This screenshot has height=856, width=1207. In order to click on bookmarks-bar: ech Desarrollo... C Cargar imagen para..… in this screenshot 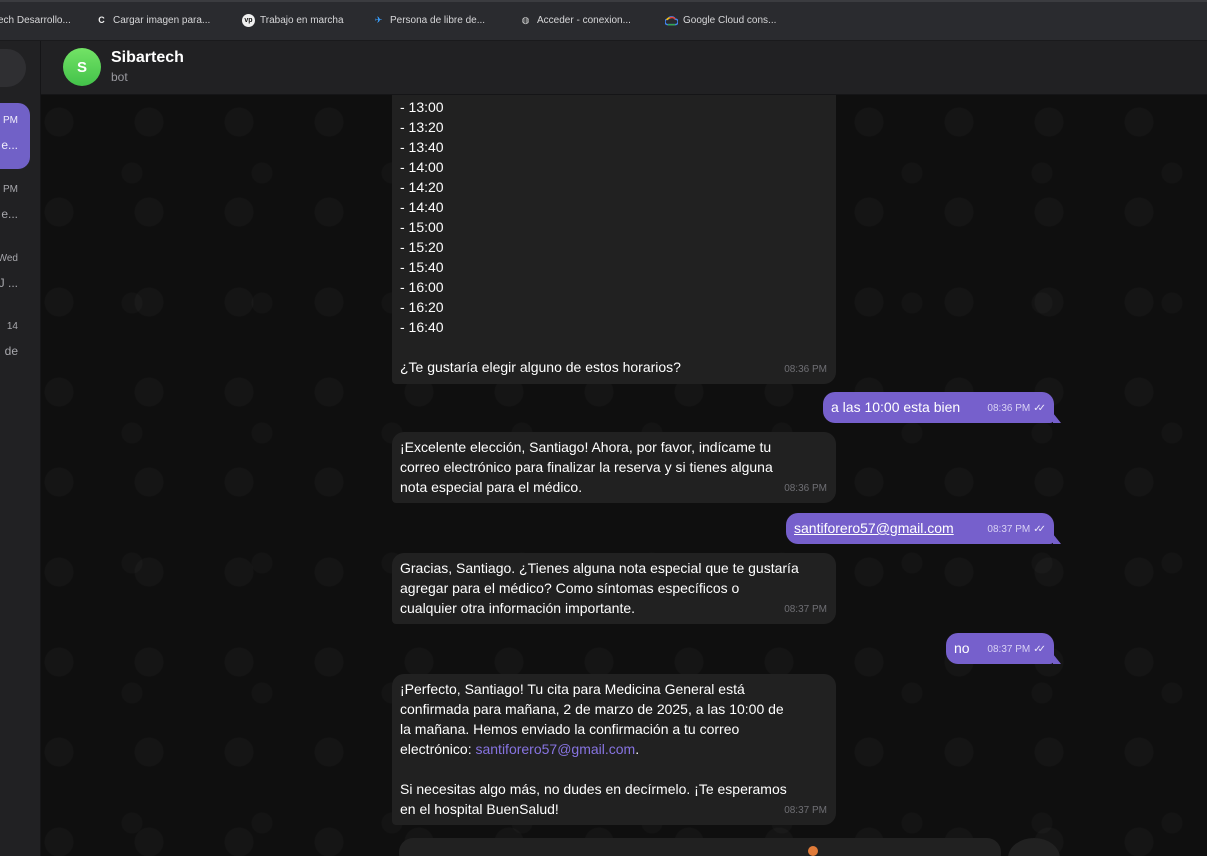, I will do `click(603, 20)`.